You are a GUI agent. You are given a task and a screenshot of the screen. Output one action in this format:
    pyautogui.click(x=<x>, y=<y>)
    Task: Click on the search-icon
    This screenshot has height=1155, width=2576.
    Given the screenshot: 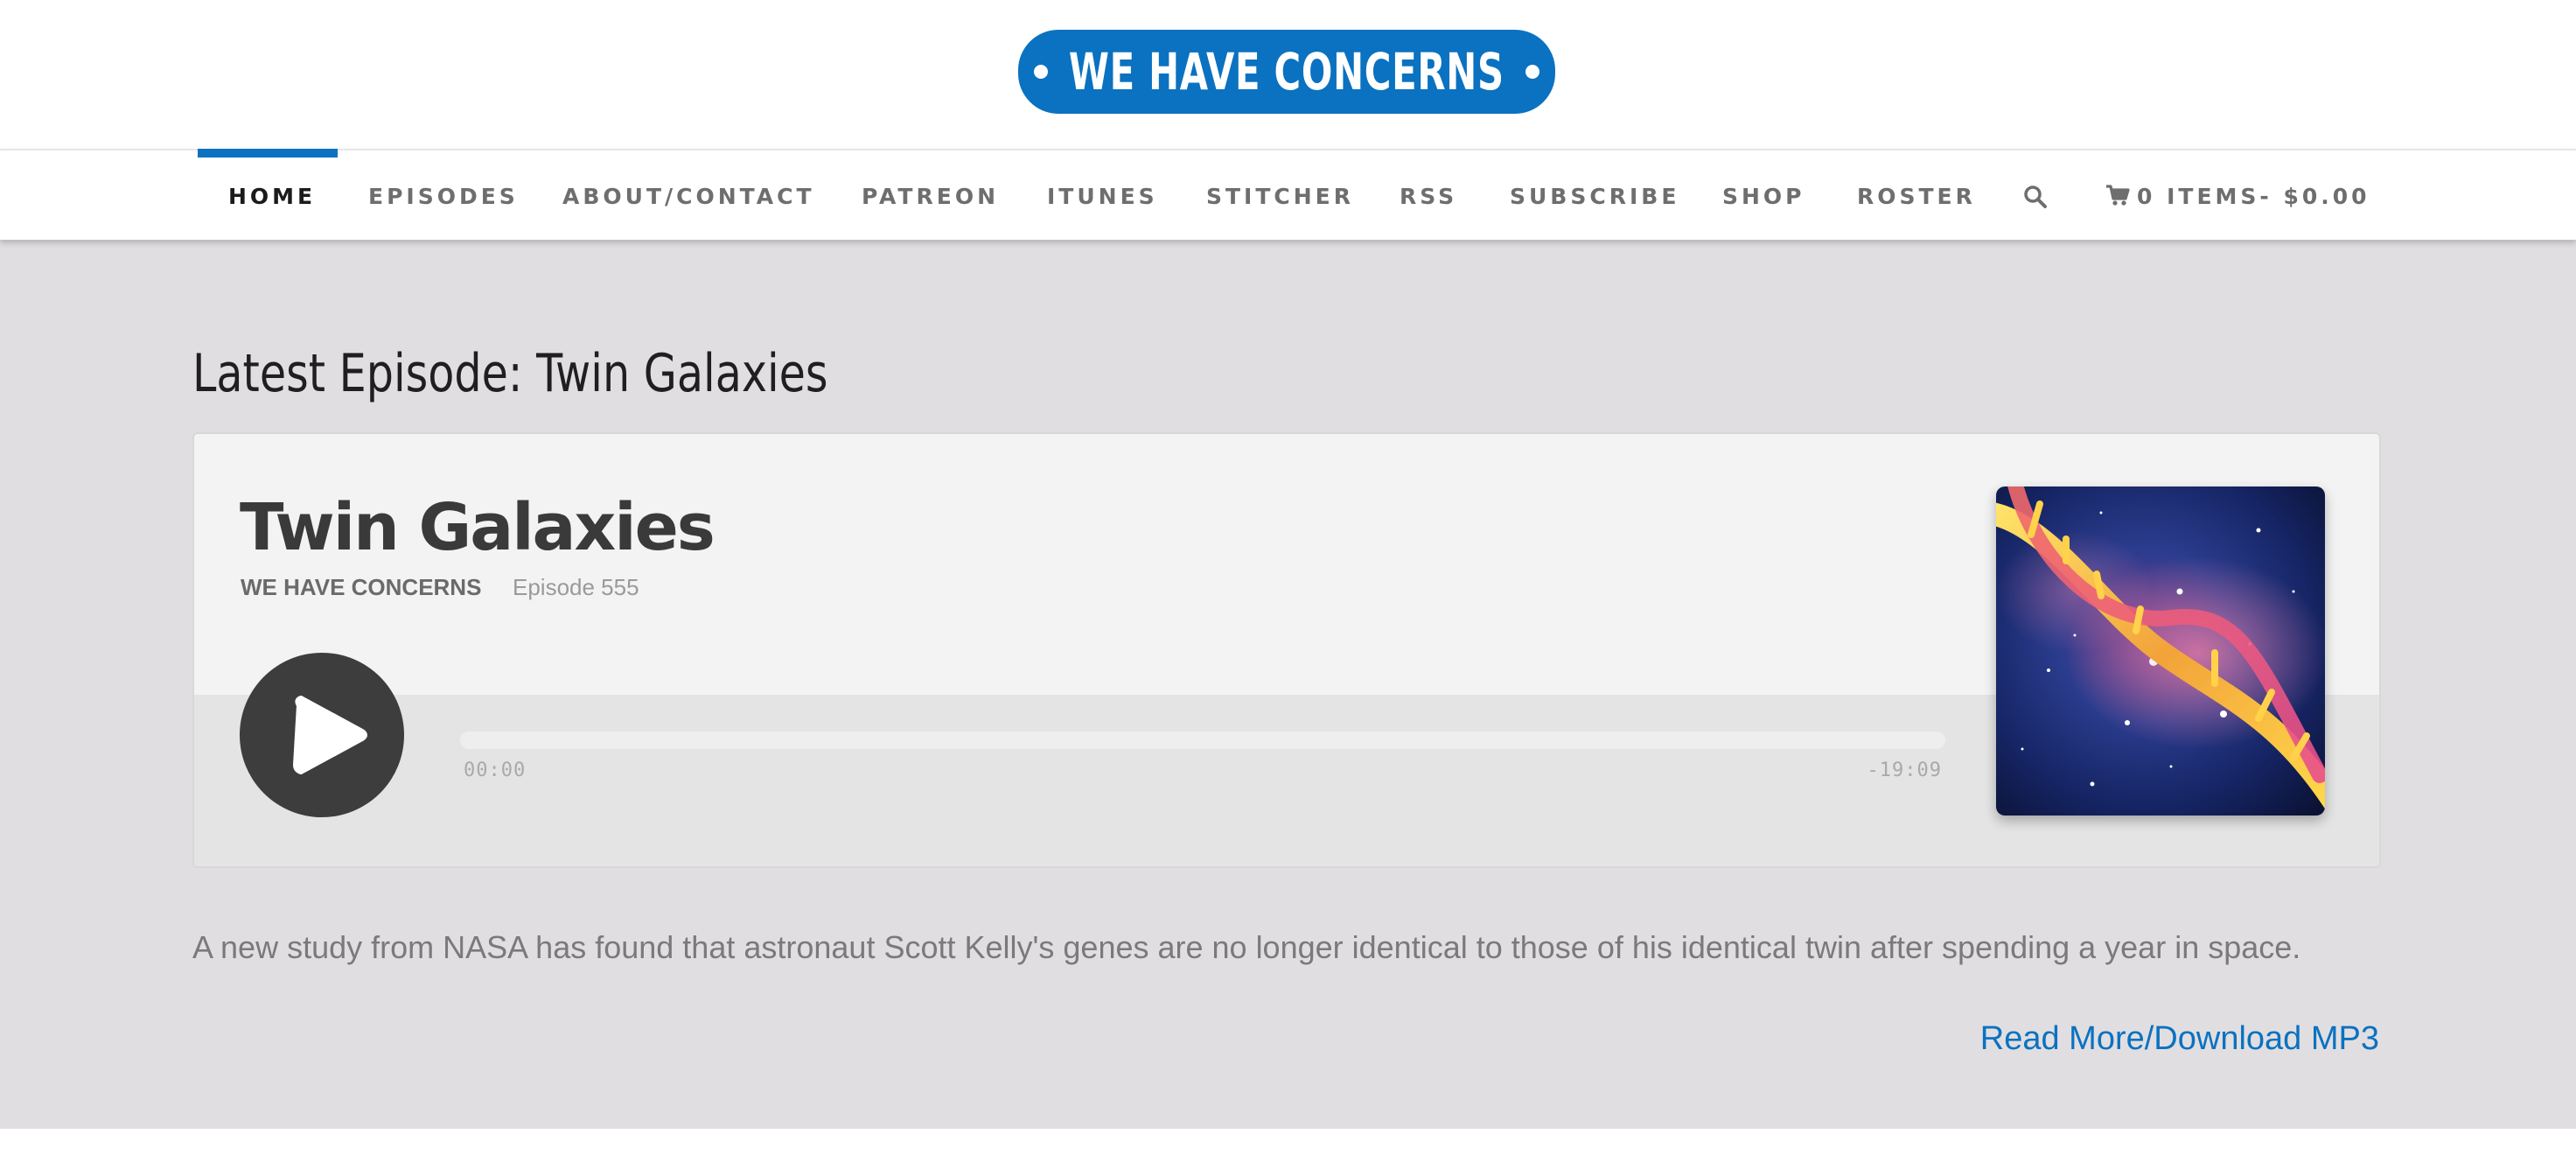 What is the action you would take?
    pyautogui.click(x=2036, y=197)
    